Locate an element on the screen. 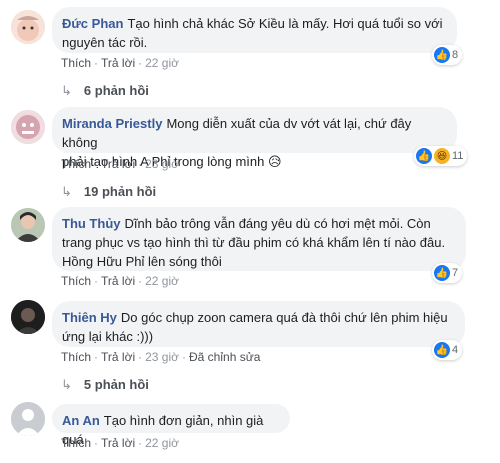  cartoon-avatar-icon is located at coordinates (28, 127).